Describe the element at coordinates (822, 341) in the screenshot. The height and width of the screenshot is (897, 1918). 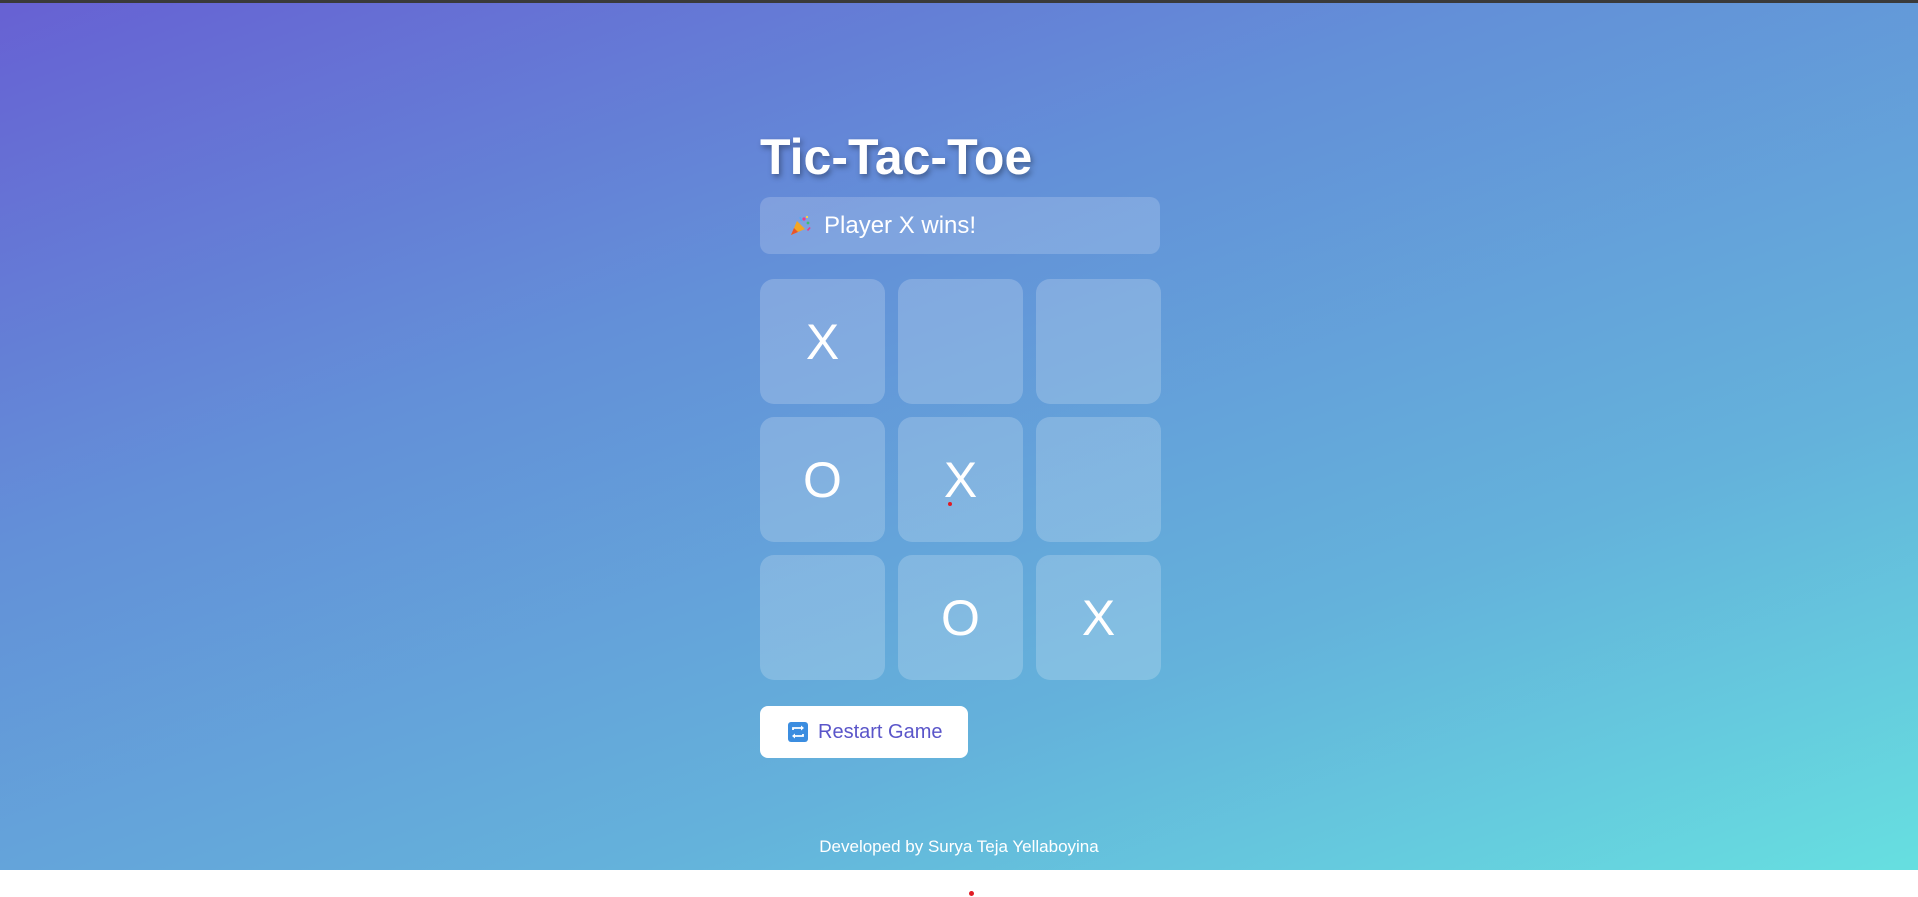
I see `board-cell-1: X` at that location.